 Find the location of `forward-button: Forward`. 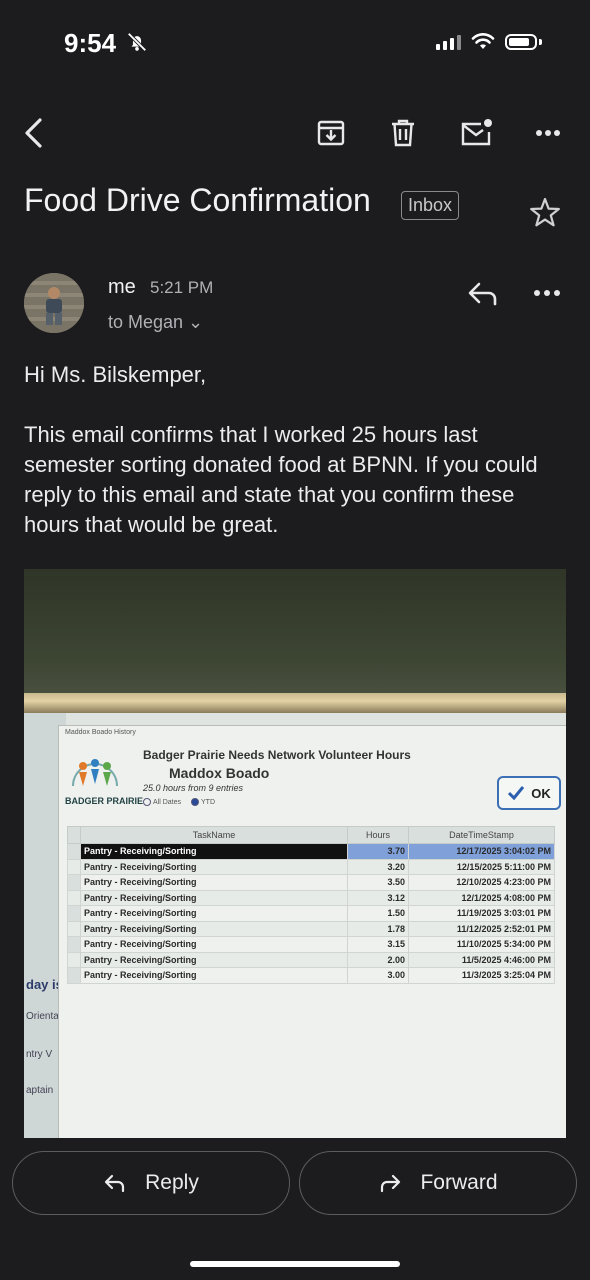

forward-button: Forward is located at coordinates (438, 1183).